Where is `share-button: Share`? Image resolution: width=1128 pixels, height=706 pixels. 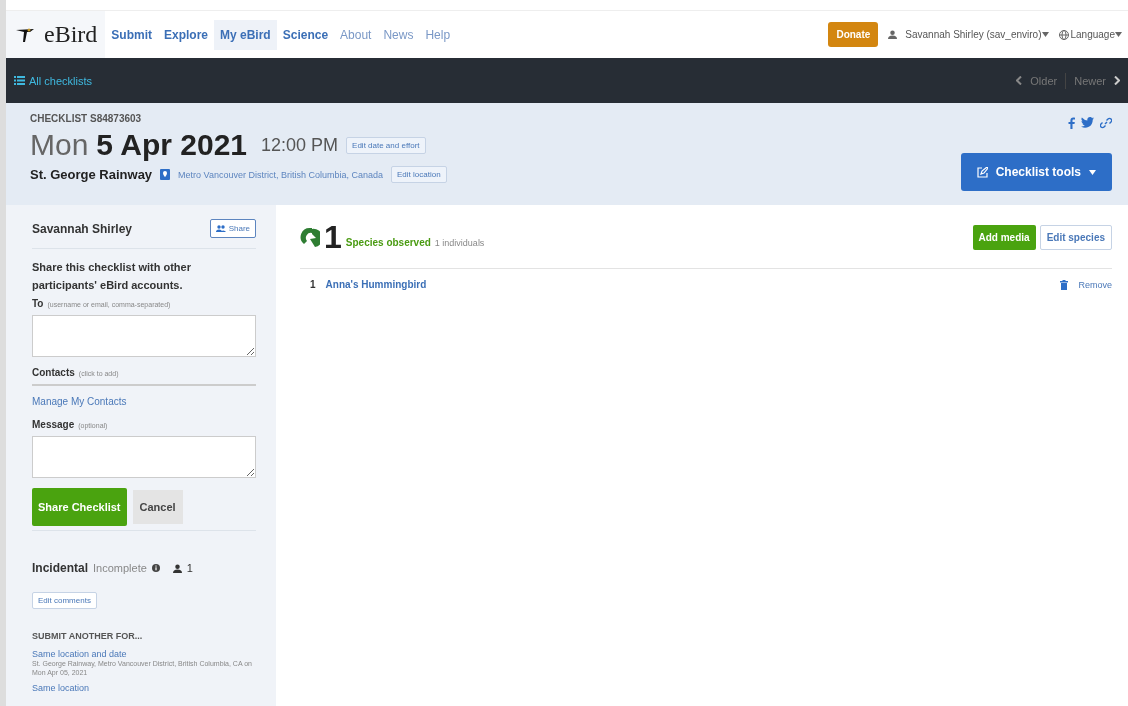 share-button: Share is located at coordinates (232, 228).